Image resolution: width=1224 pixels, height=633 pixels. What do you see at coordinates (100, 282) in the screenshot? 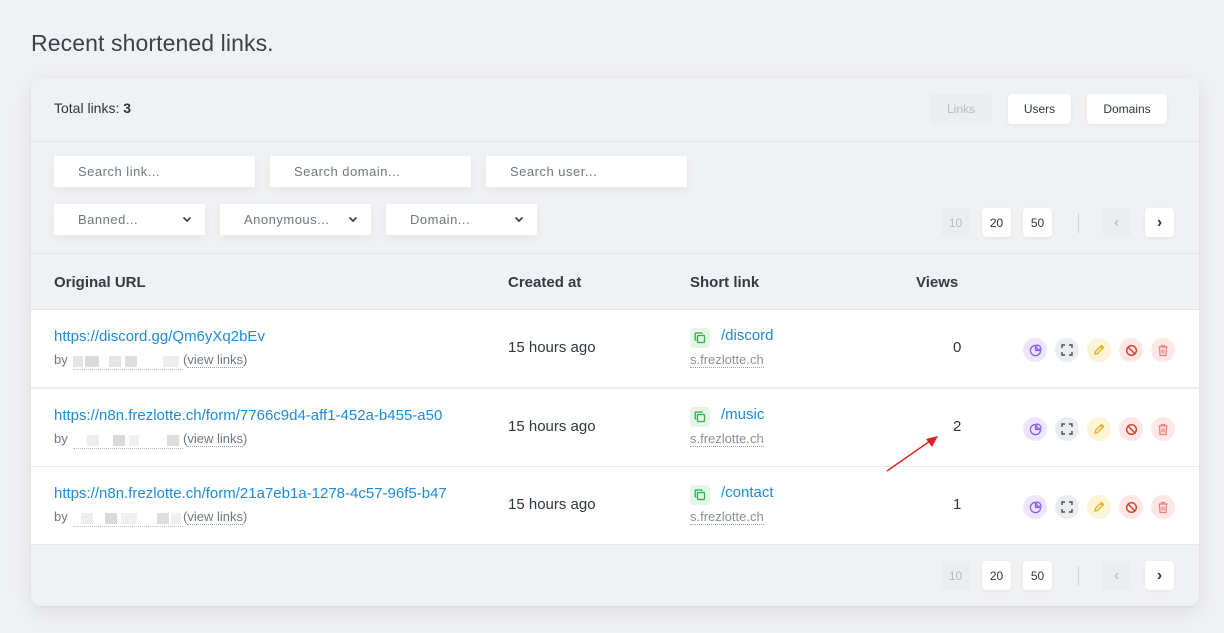
I see `column-original-url: Original URL` at bounding box center [100, 282].